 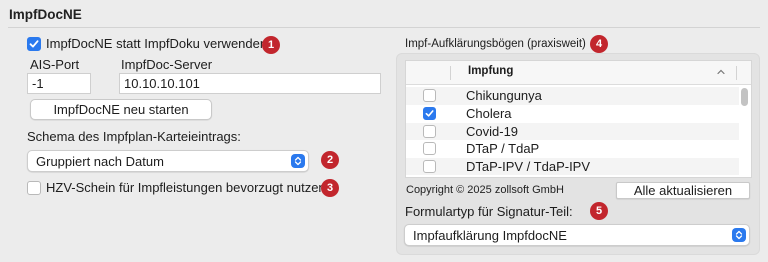 What do you see at coordinates (167, 64) in the screenshot?
I see `impfdoc-server-label: ImpfDoc-Server` at bounding box center [167, 64].